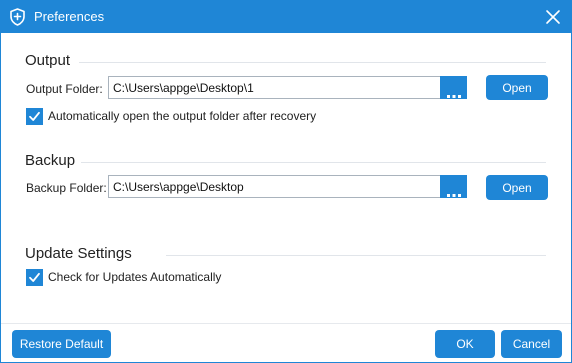 This screenshot has height=363, width=572. I want to click on close-icon, so click(553, 17).